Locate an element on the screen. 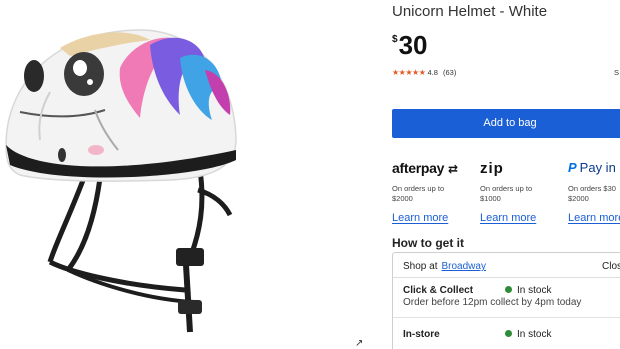  paypal-learn-more-link: Learn more is located at coordinates (594, 218).